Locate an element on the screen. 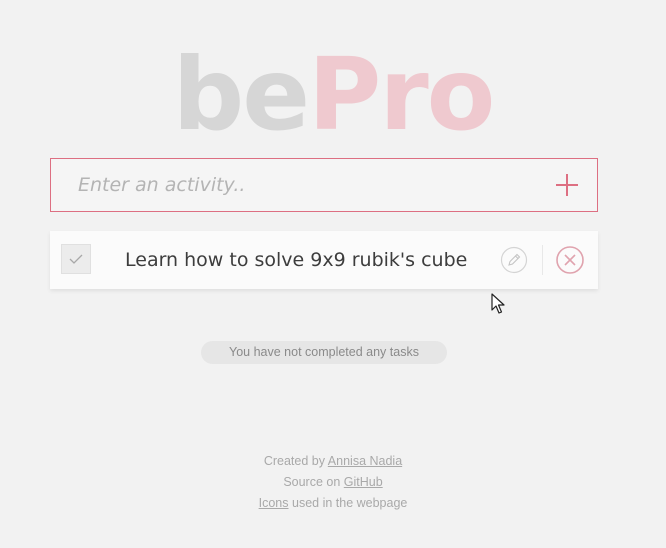  footer-credit-line: Created by Annisa Nadia is located at coordinates (333, 461).